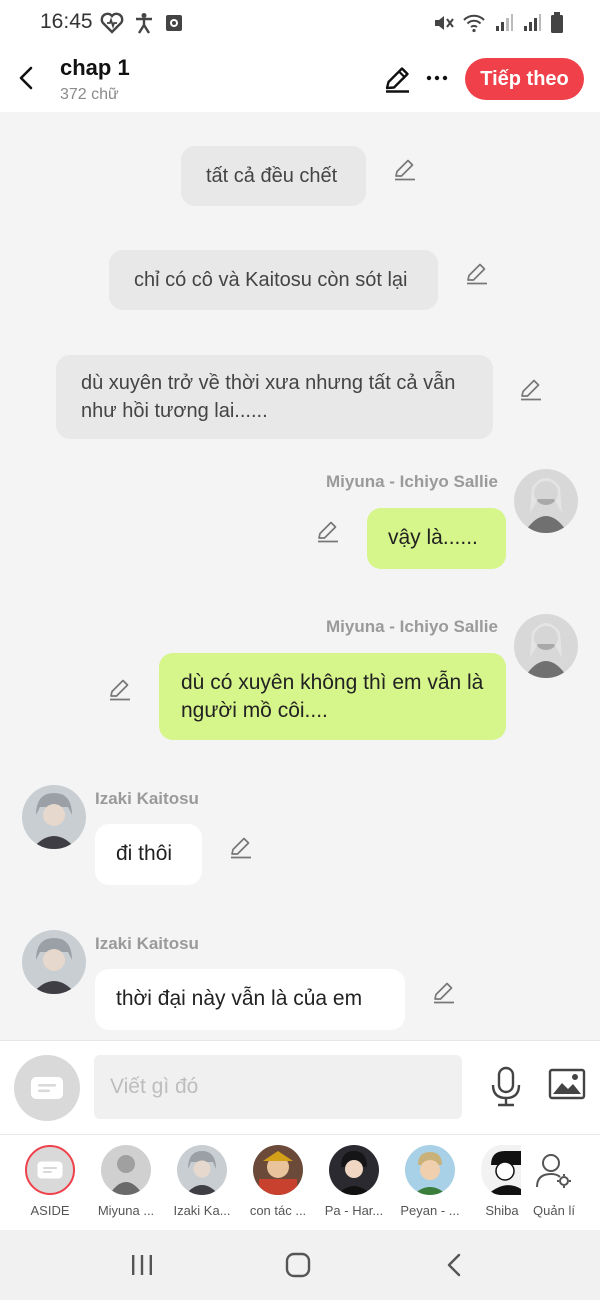  I want to click on chapter-title: chap 1, so click(95, 67).